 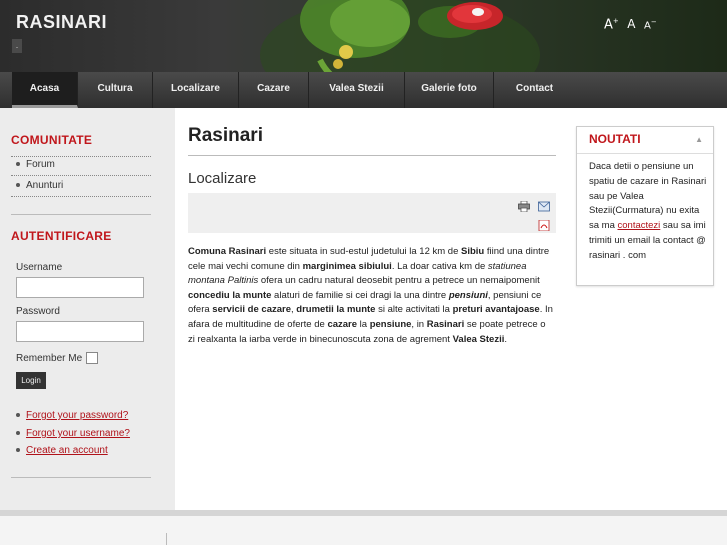 I want to click on font-reset-button: A, so click(x=631, y=24).